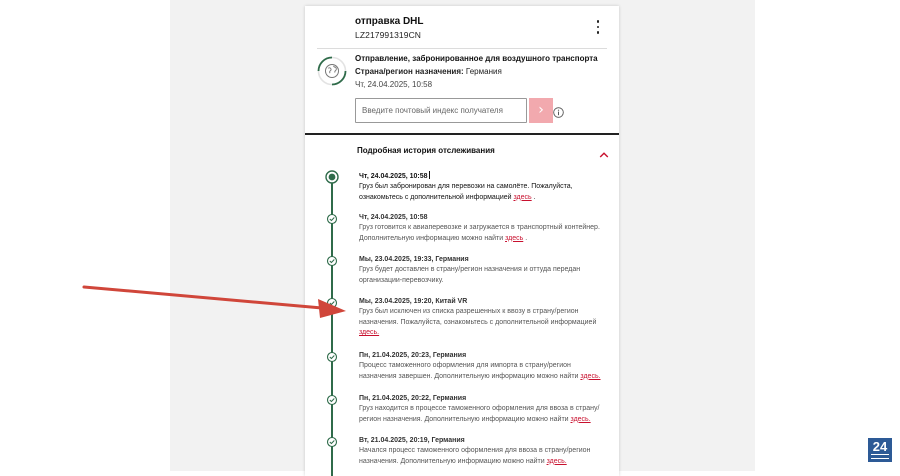 This screenshot has width=900, height=476. Describe the element at coordinates (462, 134) in the screenshot. I see `section-divider` at that location.